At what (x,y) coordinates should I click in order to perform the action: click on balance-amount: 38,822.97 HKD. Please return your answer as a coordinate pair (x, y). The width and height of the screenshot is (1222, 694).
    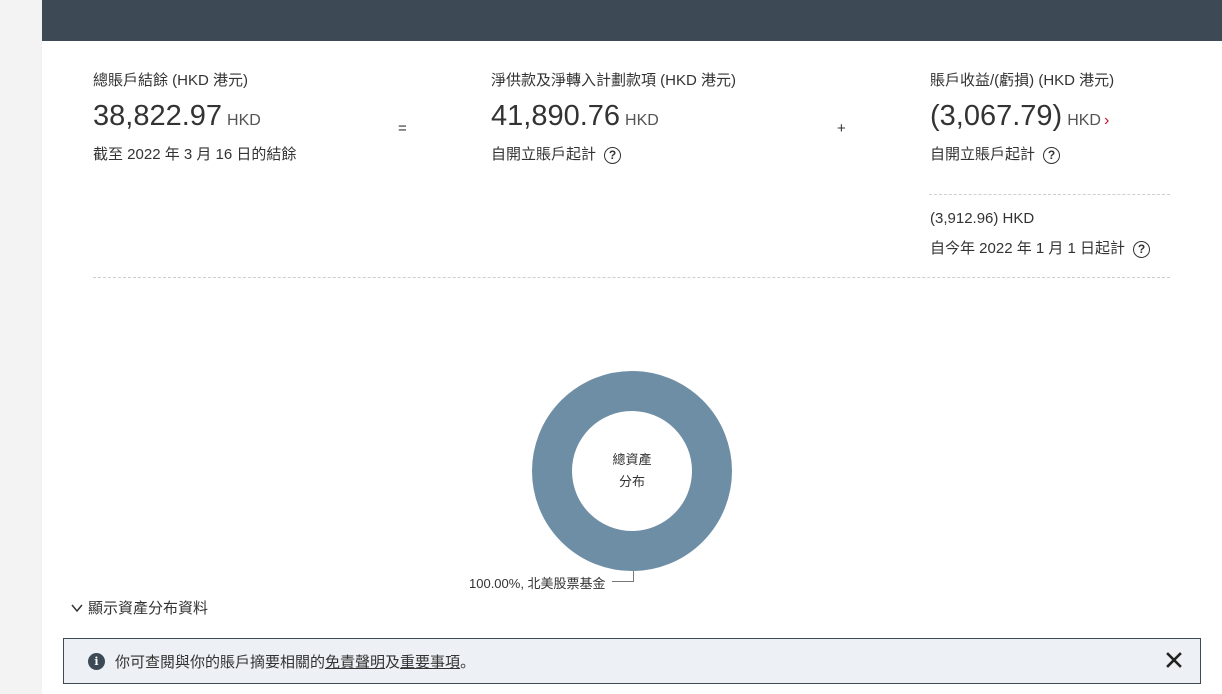
    Looking at the image, I should click on (194, 116).